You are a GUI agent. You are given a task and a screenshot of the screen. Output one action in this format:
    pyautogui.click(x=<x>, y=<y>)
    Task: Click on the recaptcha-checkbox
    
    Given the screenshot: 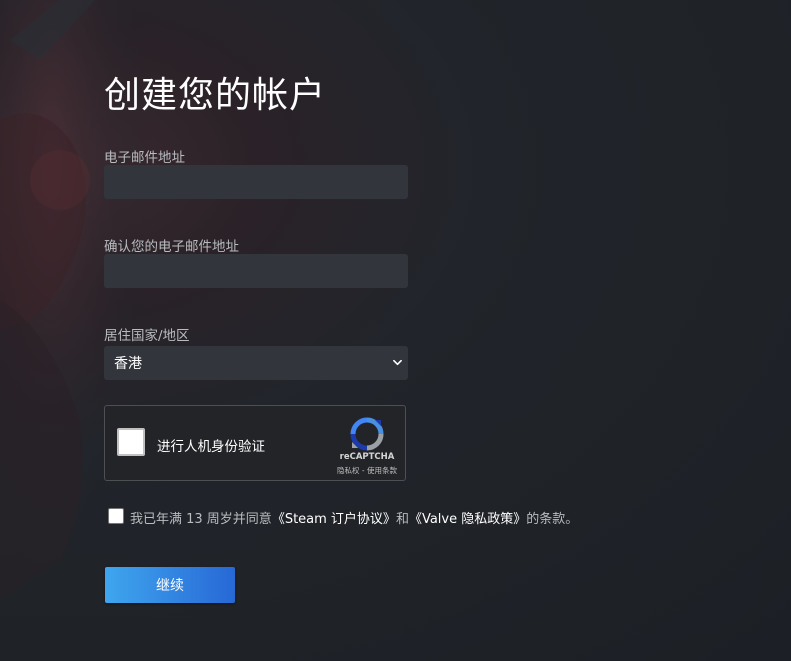 What is the action you would take?
    pyautogui.click(x=131, y=442)
    